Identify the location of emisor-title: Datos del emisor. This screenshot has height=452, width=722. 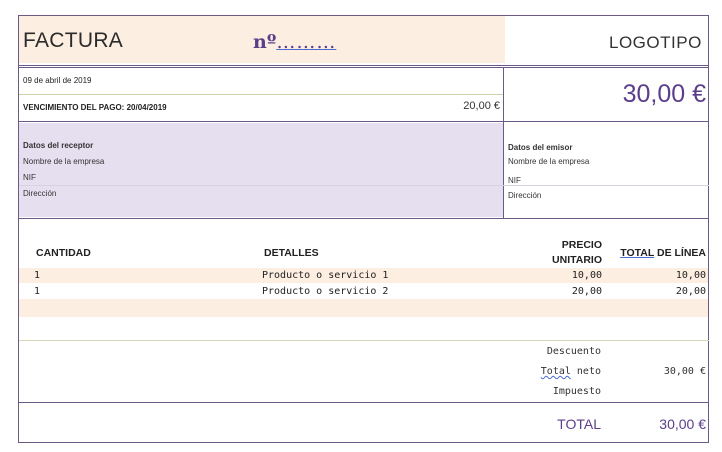
(540, 147).